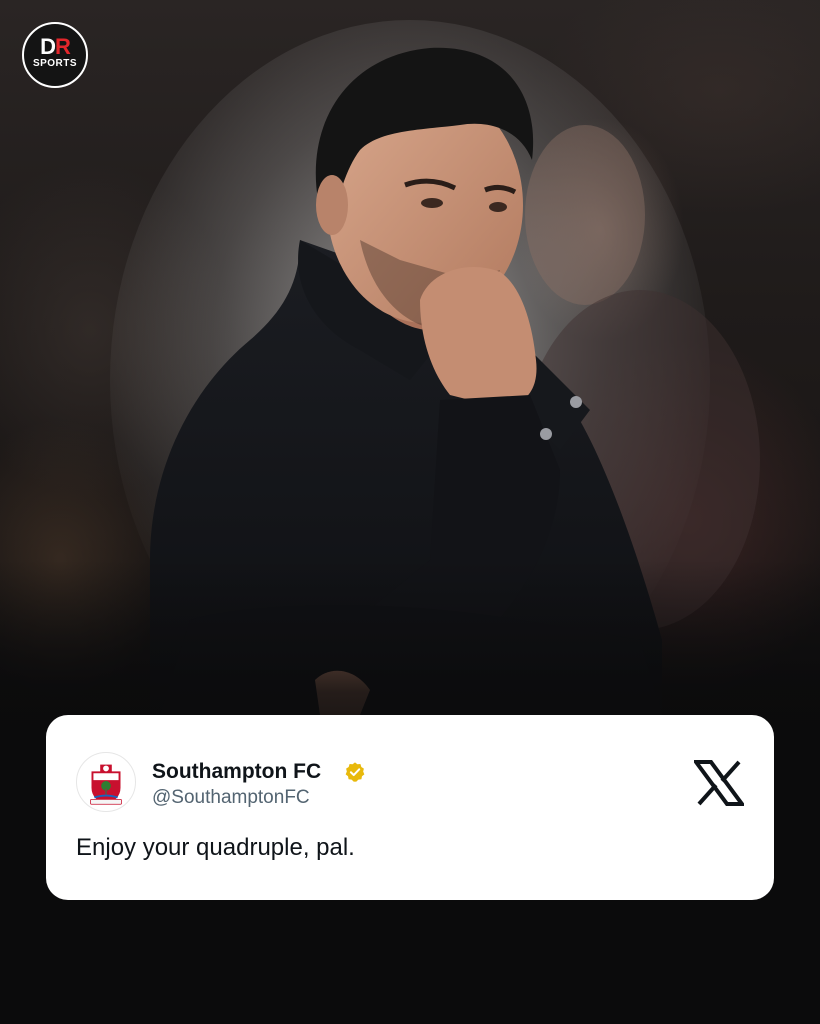 This screenshot has width=820, height=1024. Describe the element at coordinates (236, 772) in the screenshot. I see `display-name: Southampton FC` at that location.